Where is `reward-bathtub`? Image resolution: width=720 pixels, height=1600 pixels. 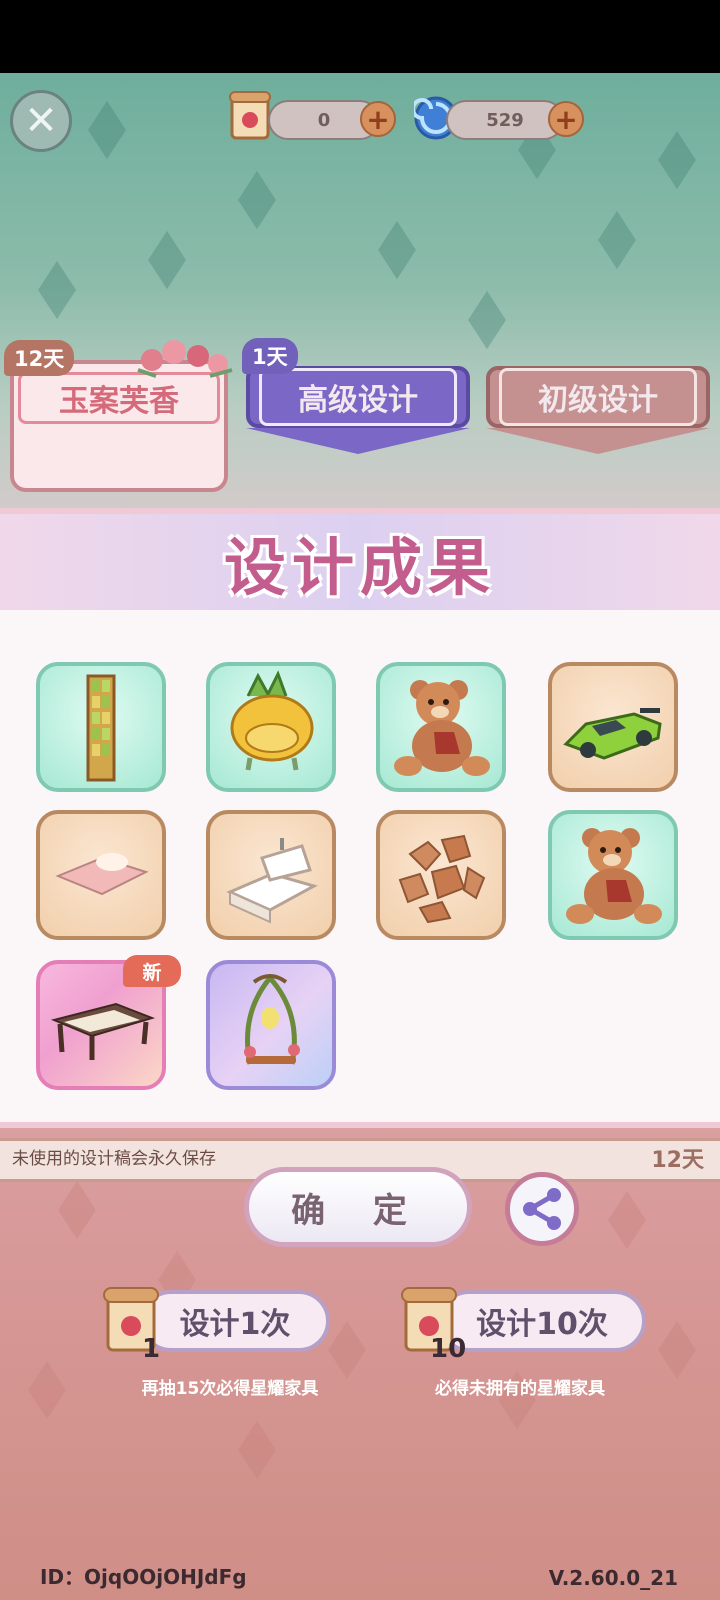
reward-bathtub is located at coordinates (271, 875).